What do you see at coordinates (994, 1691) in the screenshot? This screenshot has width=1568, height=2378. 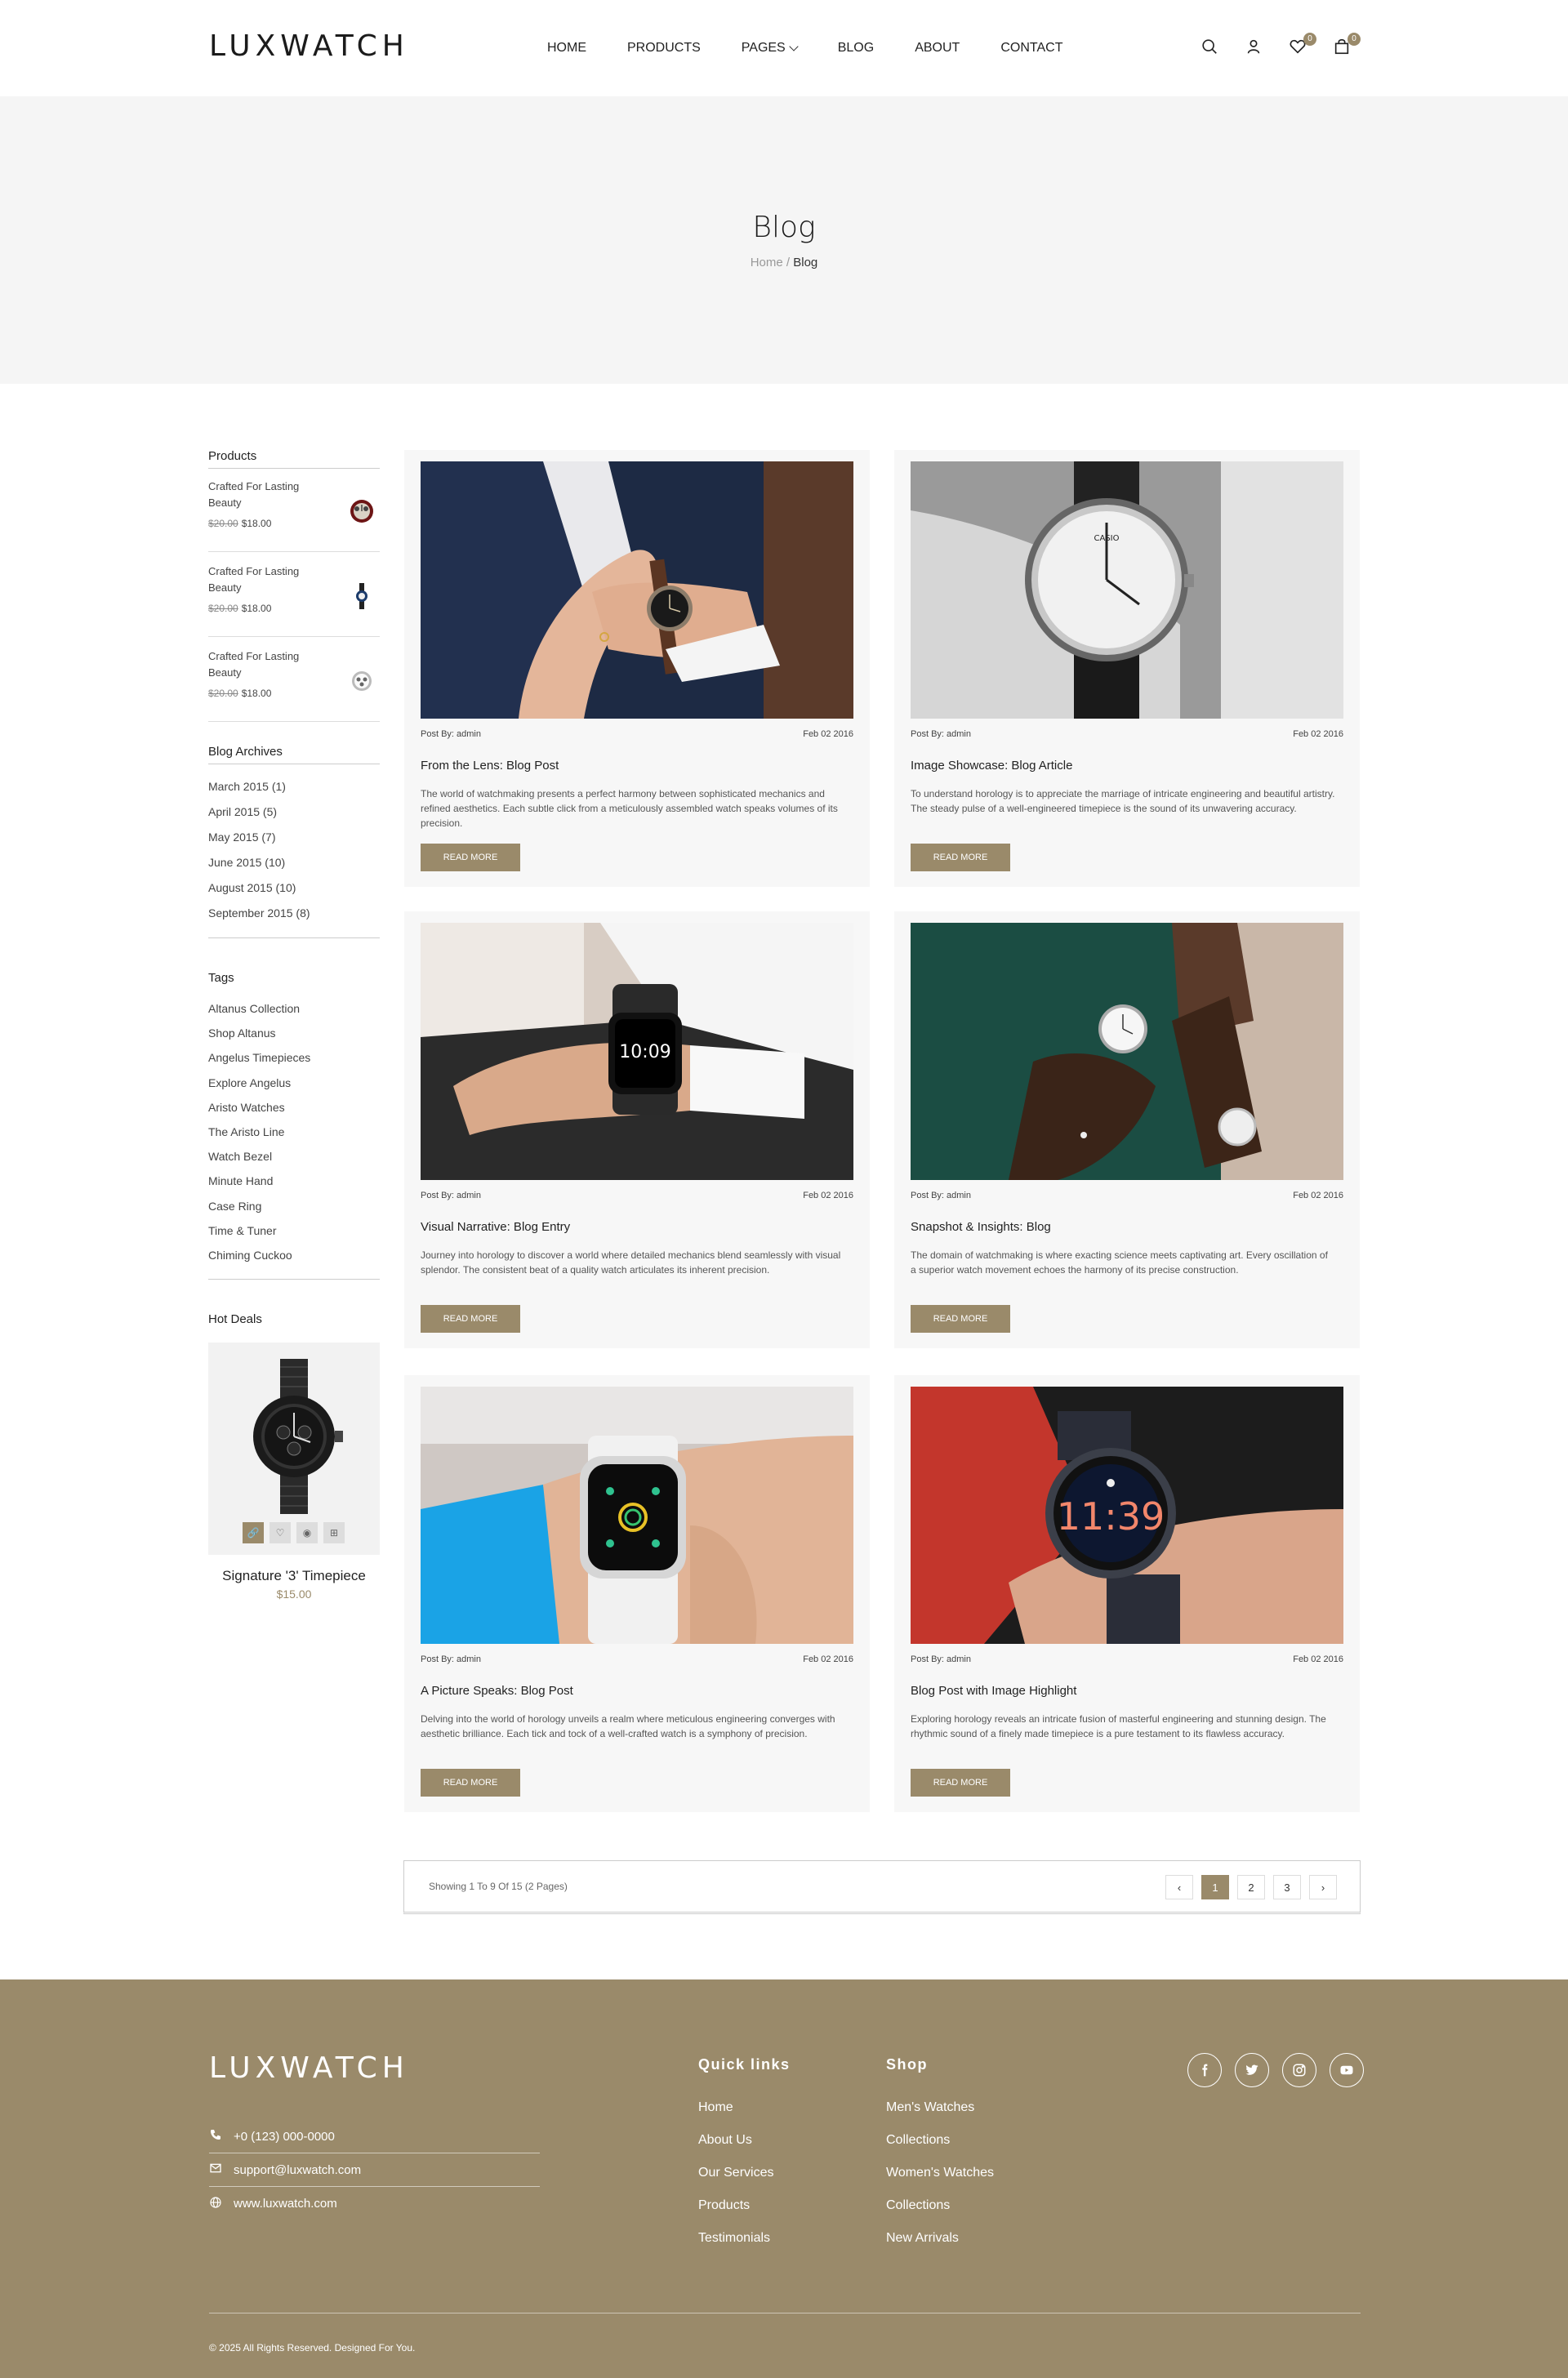 I see `blog-title: Blog Post with Image Highlight` at bounding box center [994, 1691].